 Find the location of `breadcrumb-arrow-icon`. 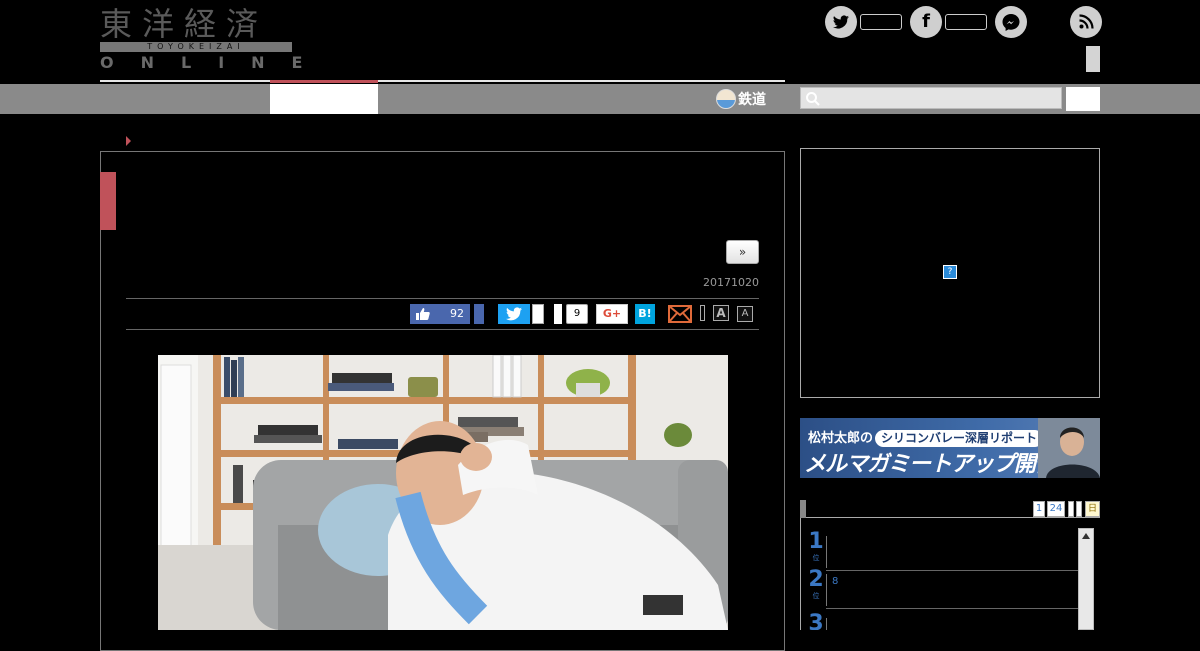

breadcrumb-arrow-icon is located at coordinates (128, 141).